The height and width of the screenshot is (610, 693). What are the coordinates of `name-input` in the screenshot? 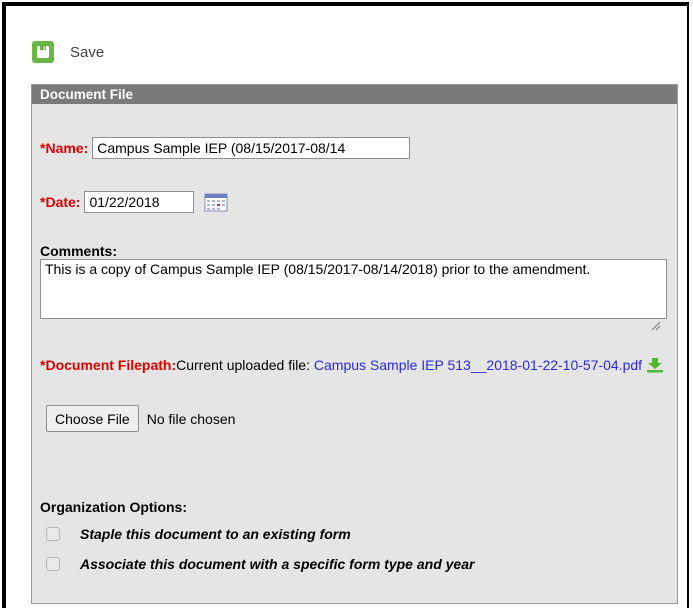 It's located at (251, 148).